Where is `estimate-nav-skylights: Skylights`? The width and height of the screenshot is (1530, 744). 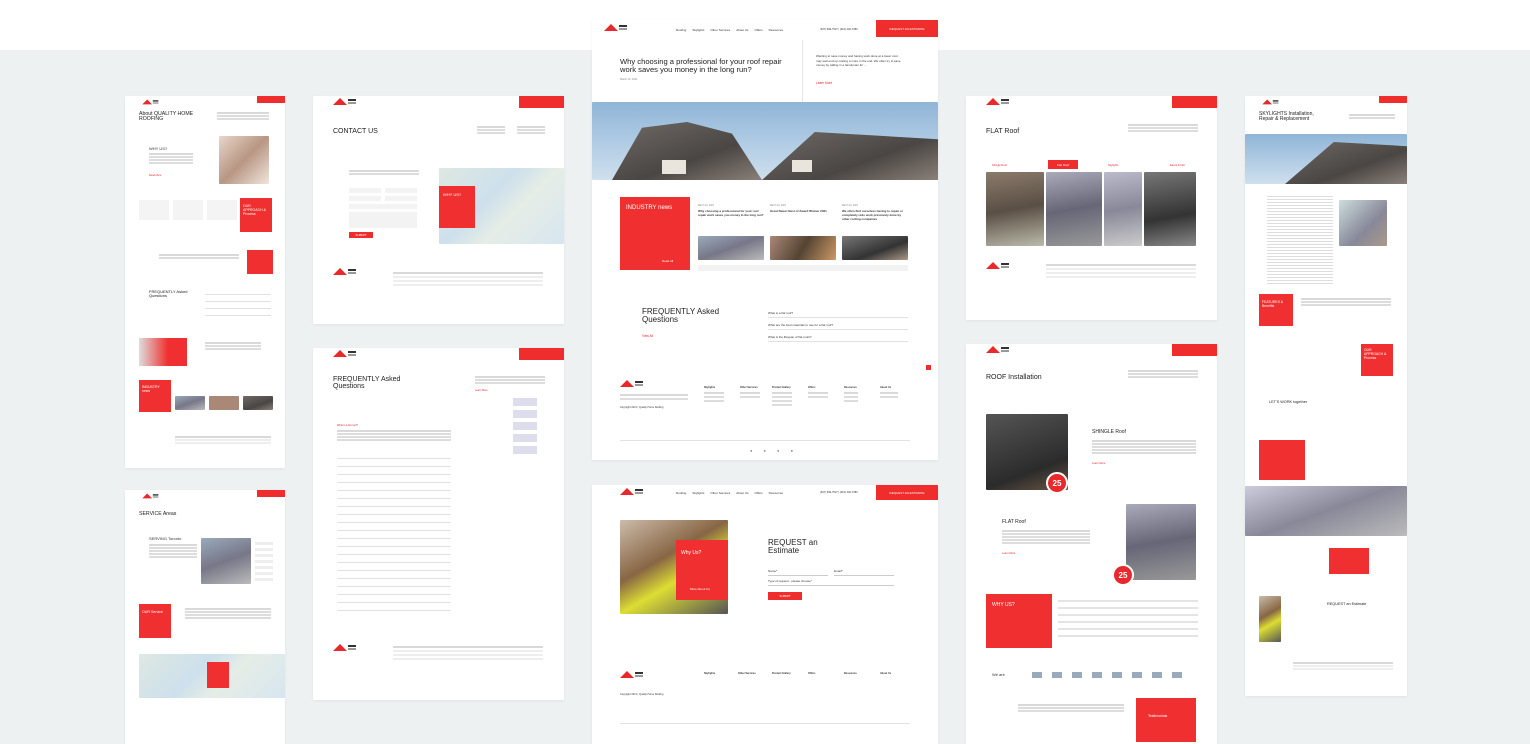 estimate-nav-skylights: Skylights is located at coordinates (698, 493).